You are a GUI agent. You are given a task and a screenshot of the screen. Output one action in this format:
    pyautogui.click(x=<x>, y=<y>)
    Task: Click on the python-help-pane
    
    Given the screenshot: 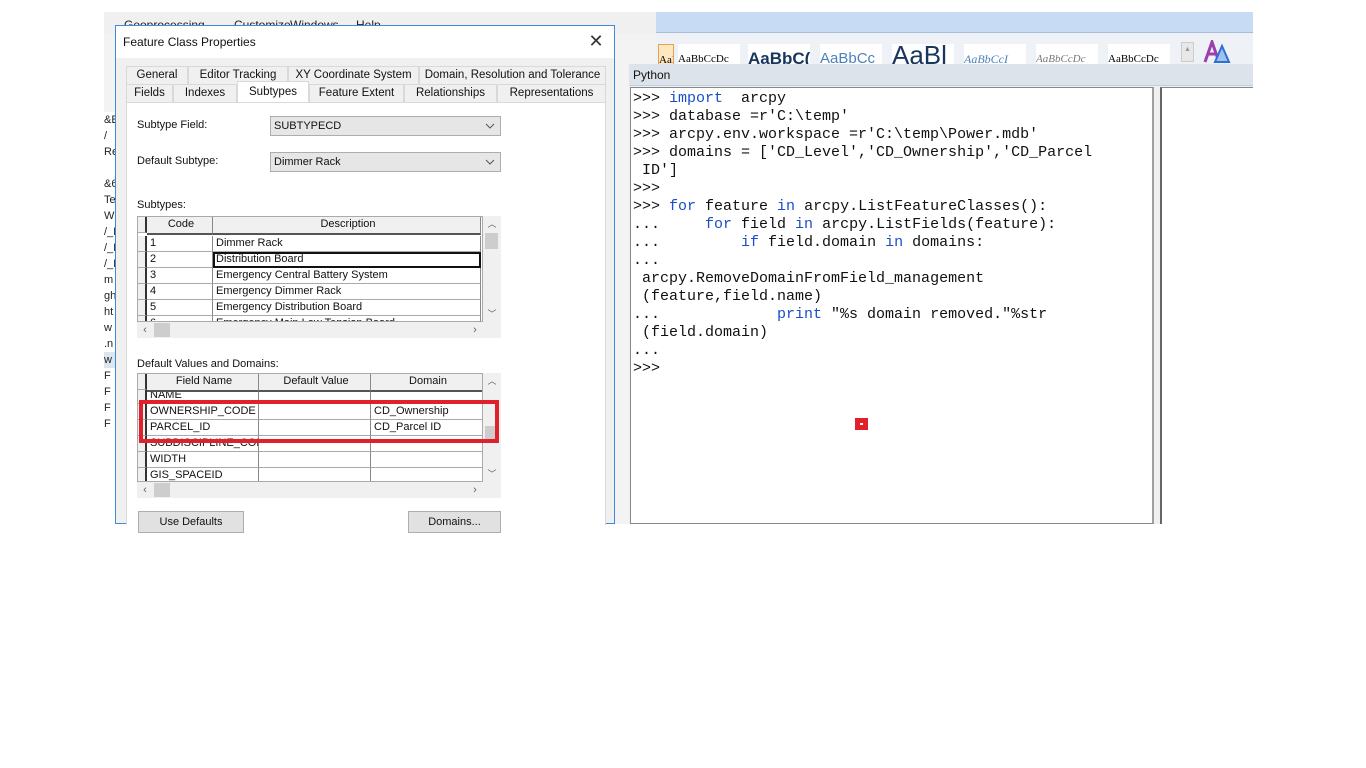 What is the action you would take?
    pyautogui.click(x=1206, y=305)
    